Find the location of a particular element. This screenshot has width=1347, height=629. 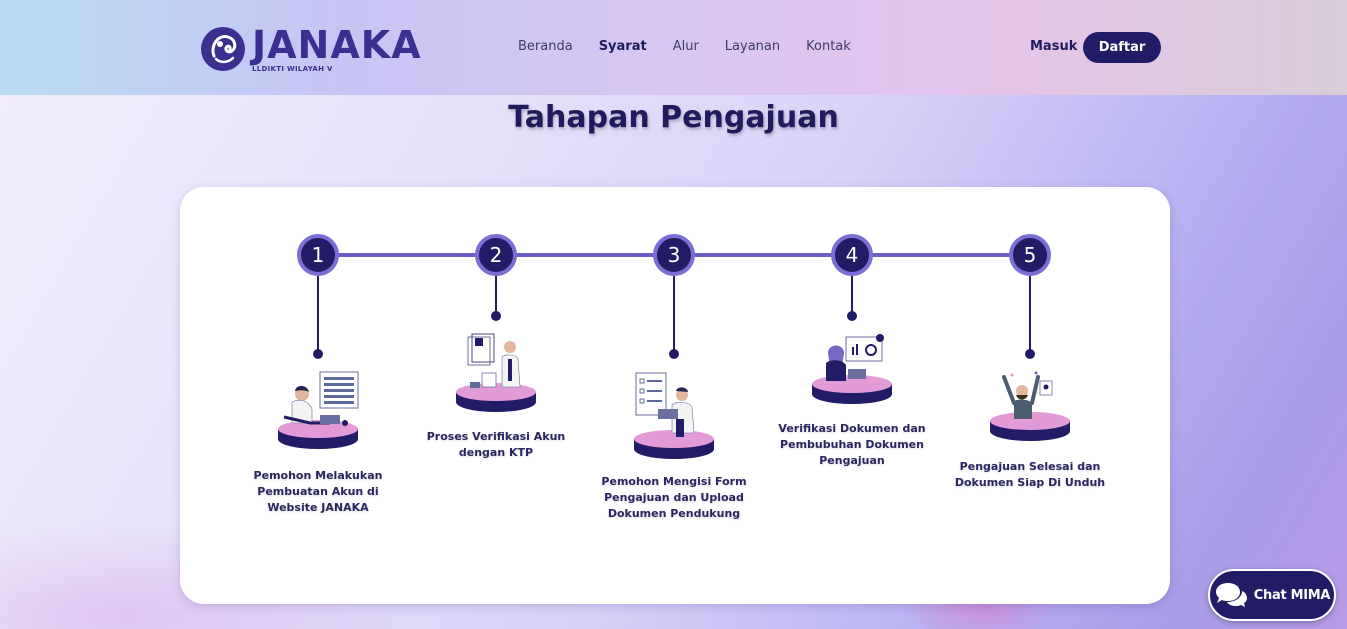

step-3-number: 3 is located at coordinates (674, 255).